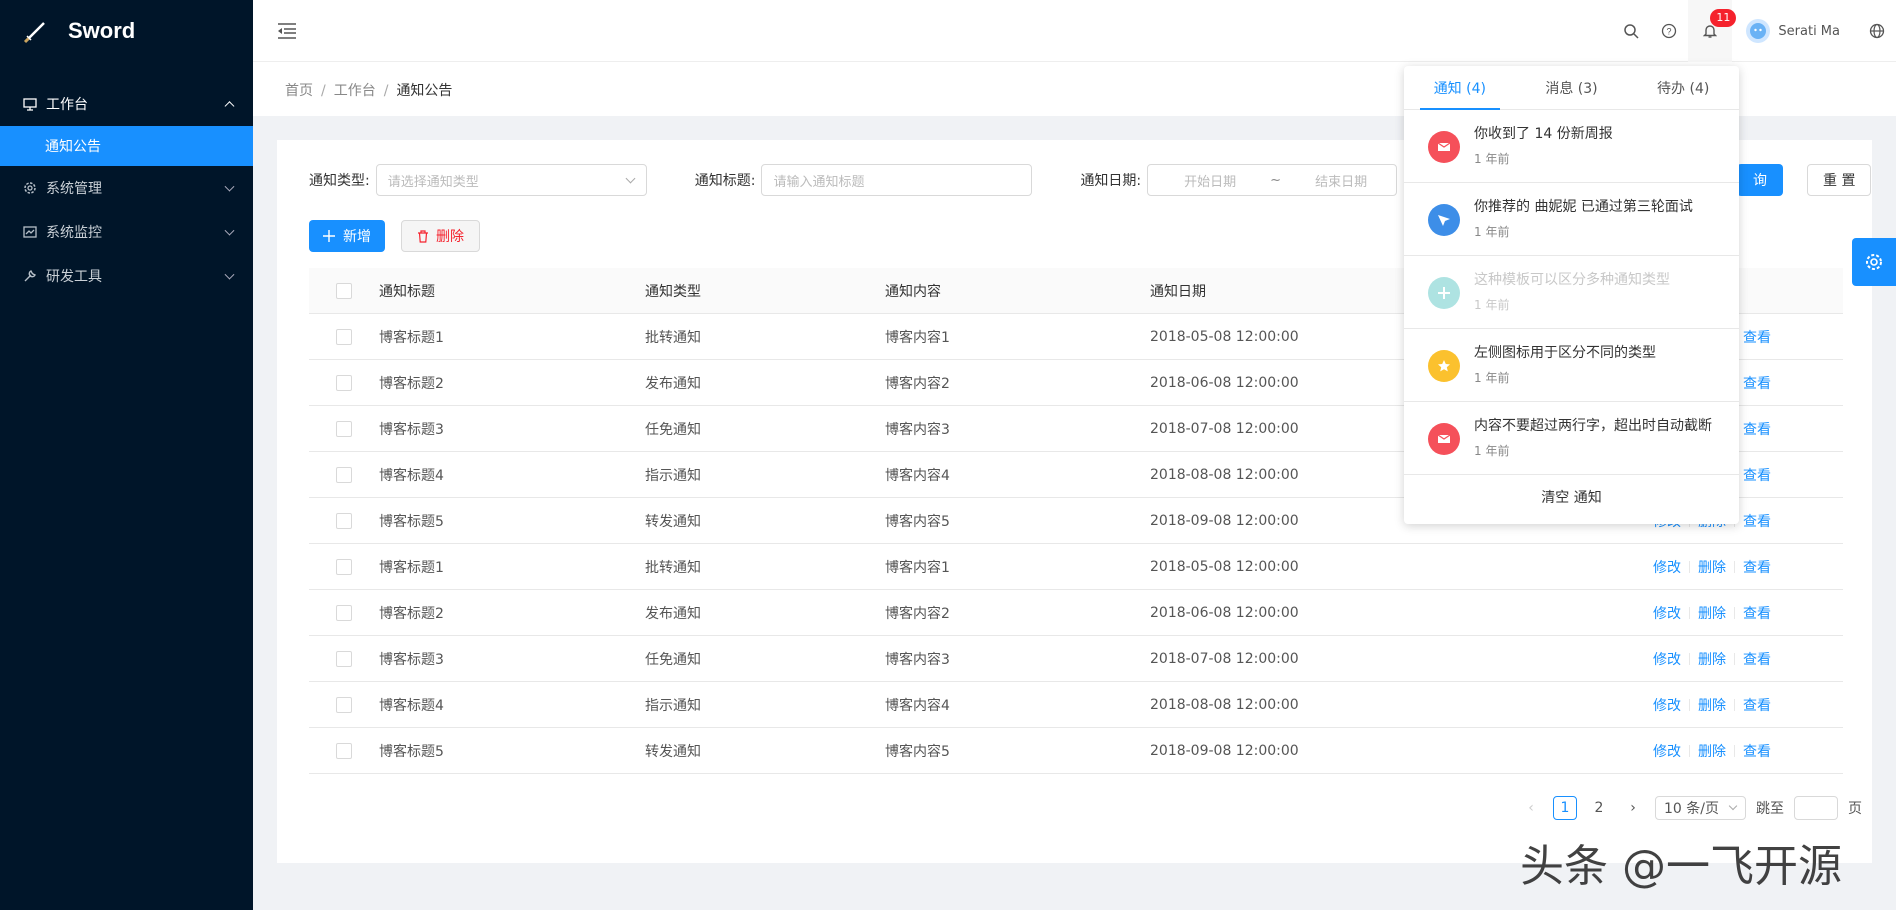  What do you see at coordinates (1111, 181) in the screenshot?
I see `date-filter-label: 通知日期:` at bounding box center [1111, 181].